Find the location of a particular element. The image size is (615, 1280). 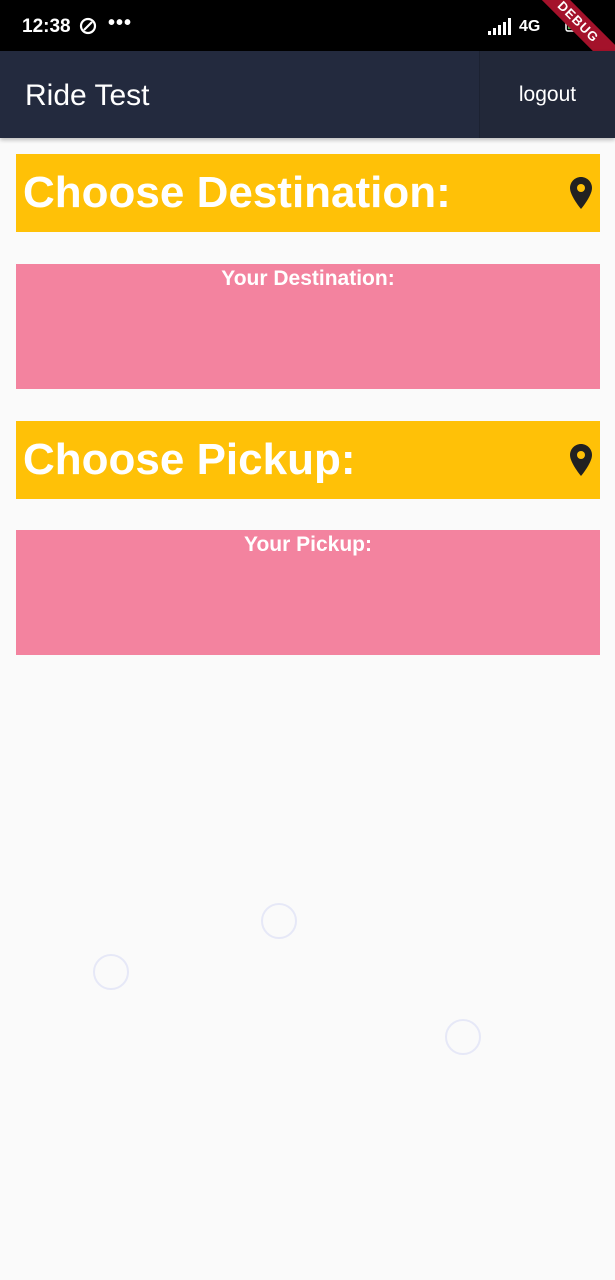

logout-button: logout is located at coordinates (547, 94).